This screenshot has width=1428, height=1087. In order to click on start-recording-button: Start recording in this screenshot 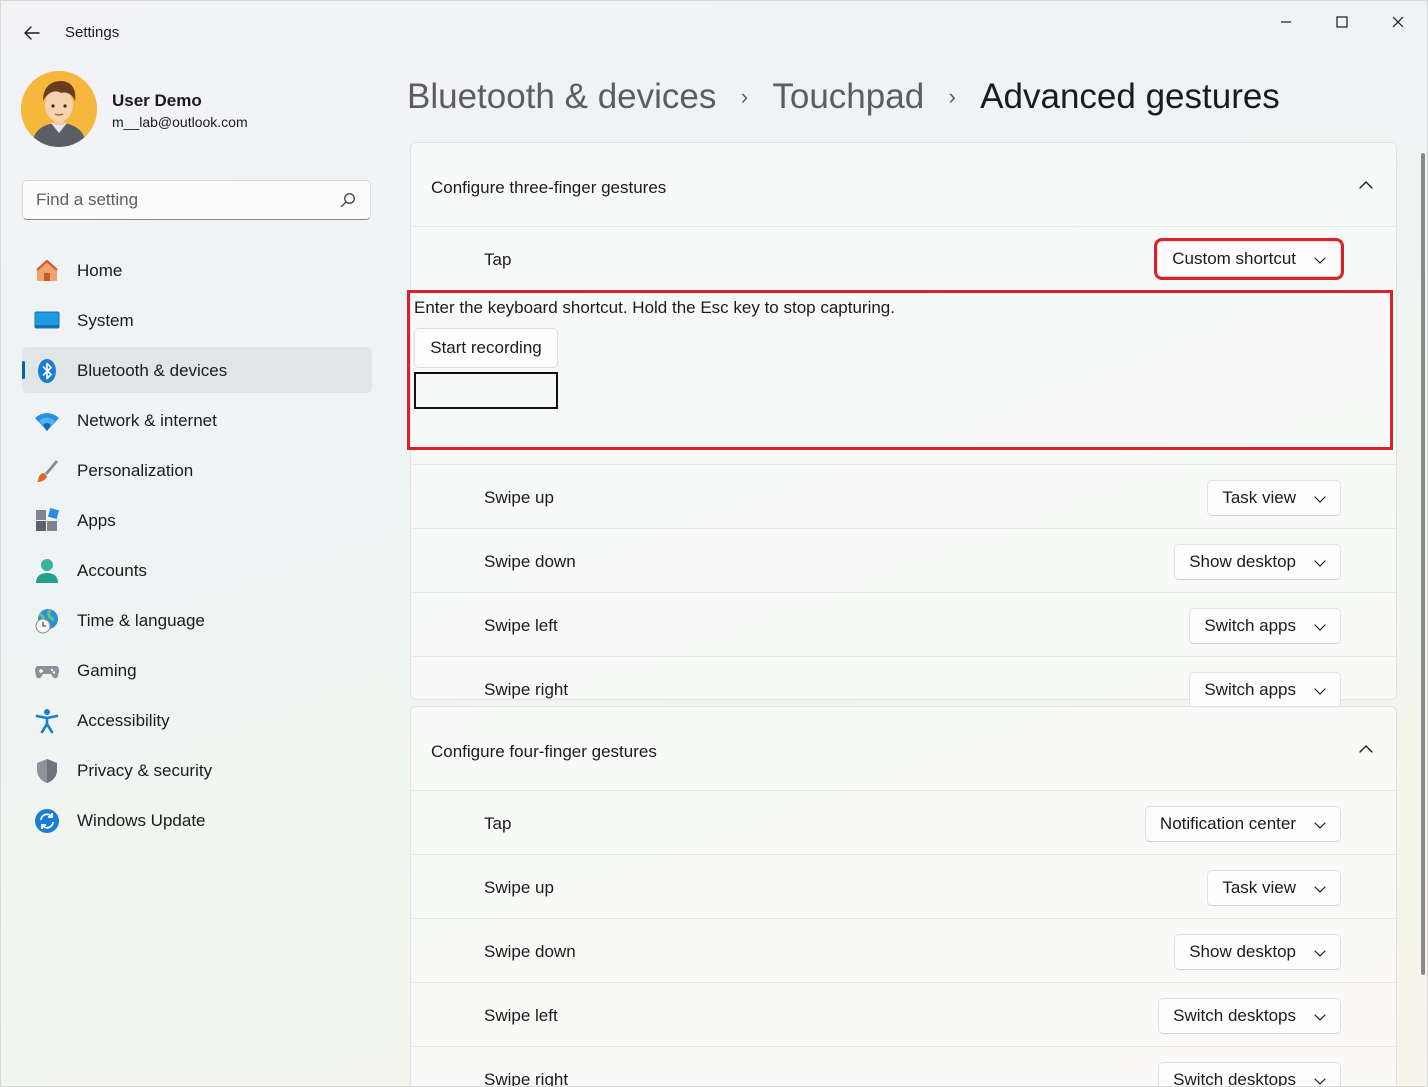, I will do `click(486, 348)`.